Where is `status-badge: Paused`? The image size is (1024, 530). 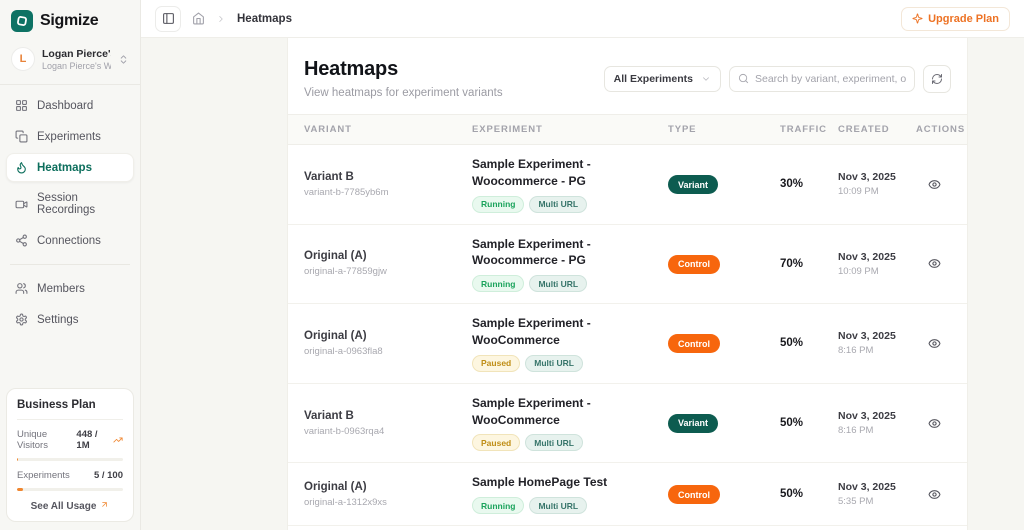 status-badge: Paused is located at coordinates (496, 363).